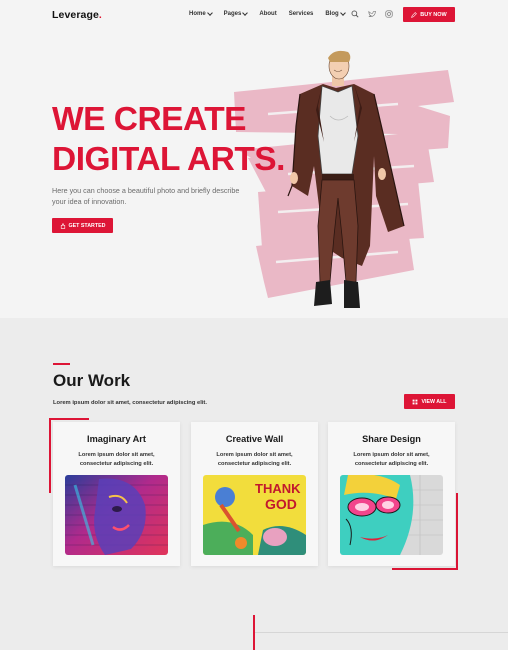  What do you see at coordinates (355, 14) in the screenshot?
I see `search-icon` at bounding box center [355, 14].